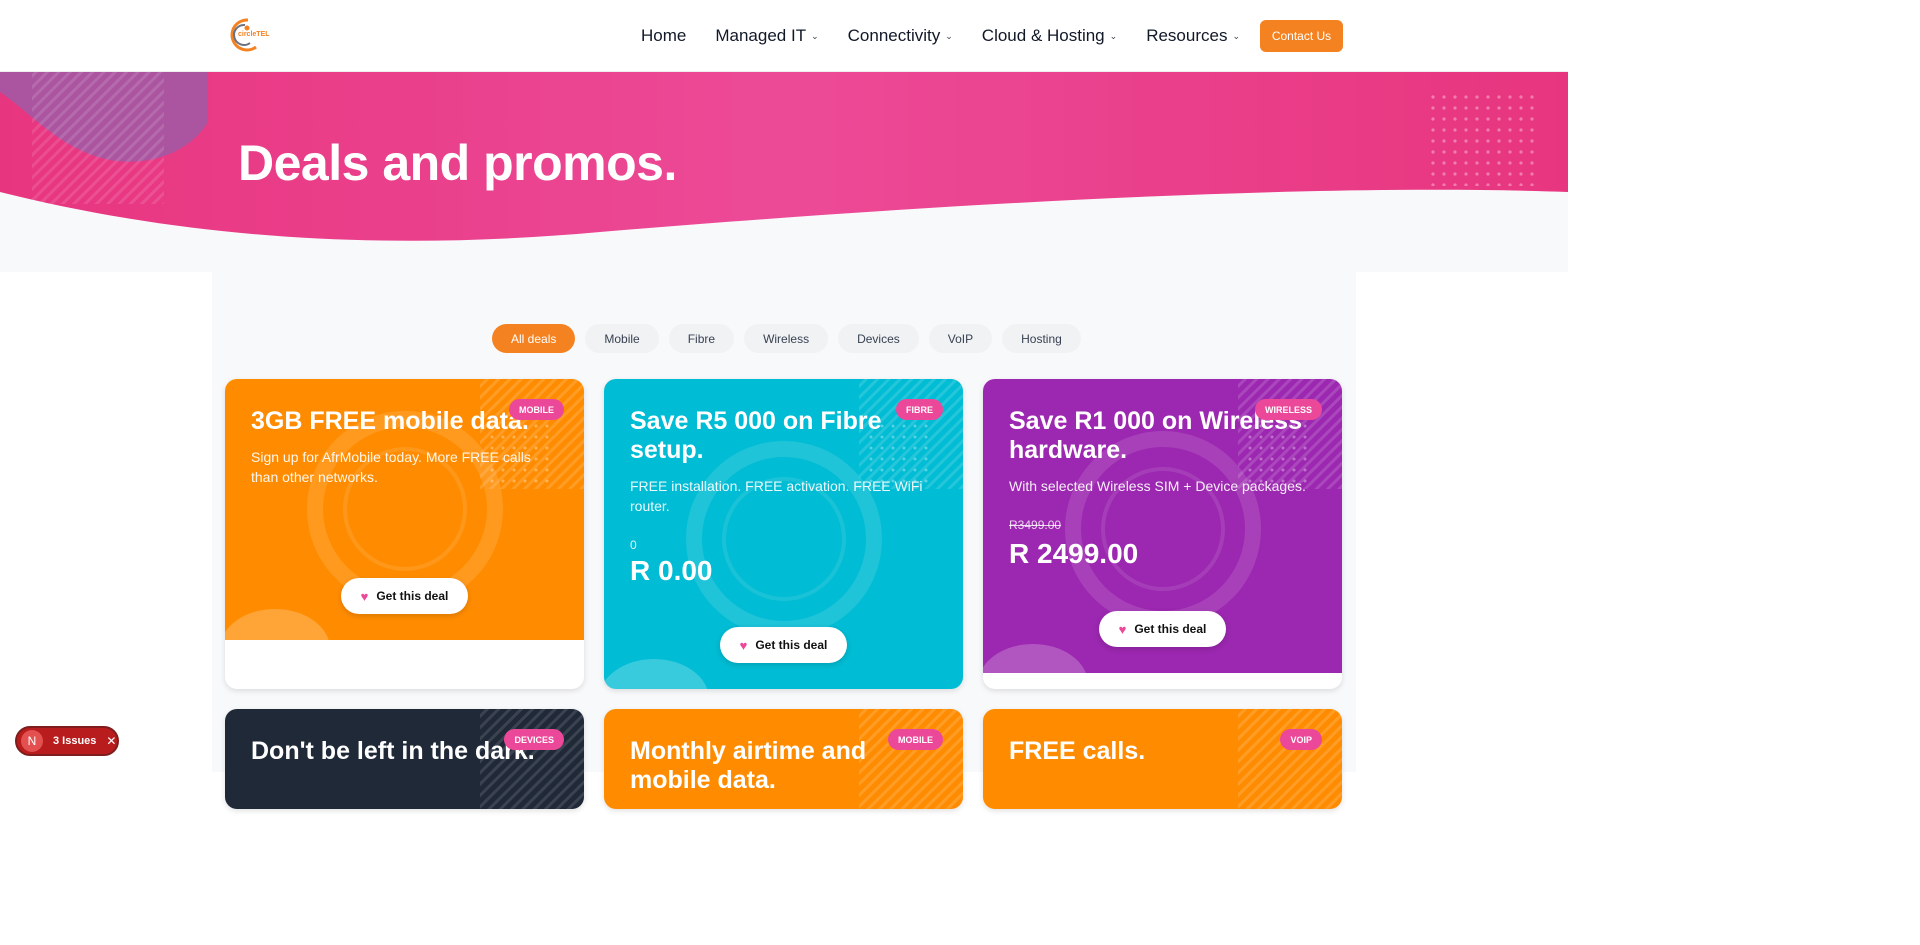 This screenshot has height=945, width=1920. I want to click on deal-card-free-calls: FREE calls. VOIP, so click(1162, 759).